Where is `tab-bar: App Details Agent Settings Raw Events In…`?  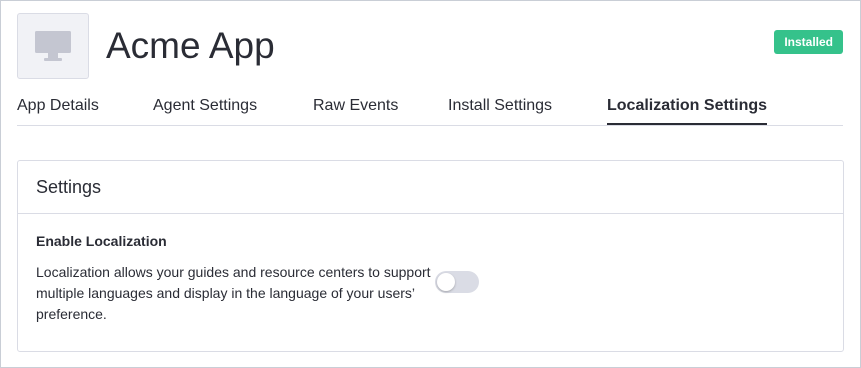 tab-bar: App Details Agent Settings Raw Events In… is located at coordinates (430, 109).